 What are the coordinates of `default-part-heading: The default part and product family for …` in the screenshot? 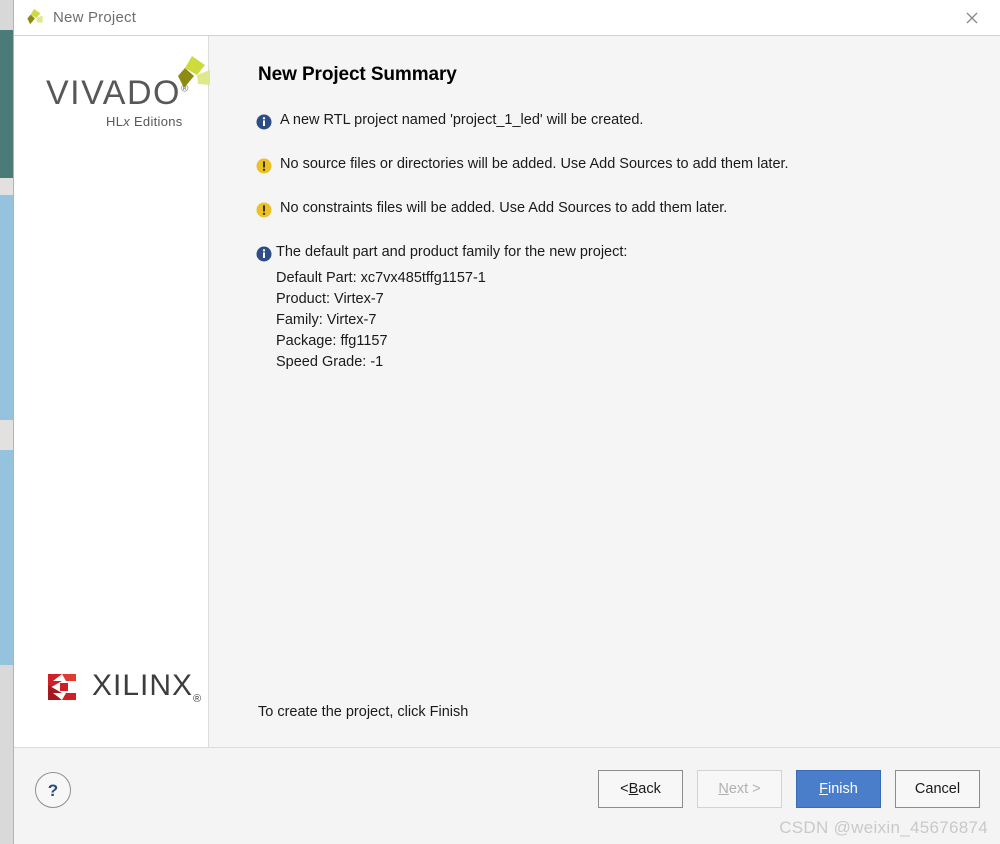 It's located at (452, 252).